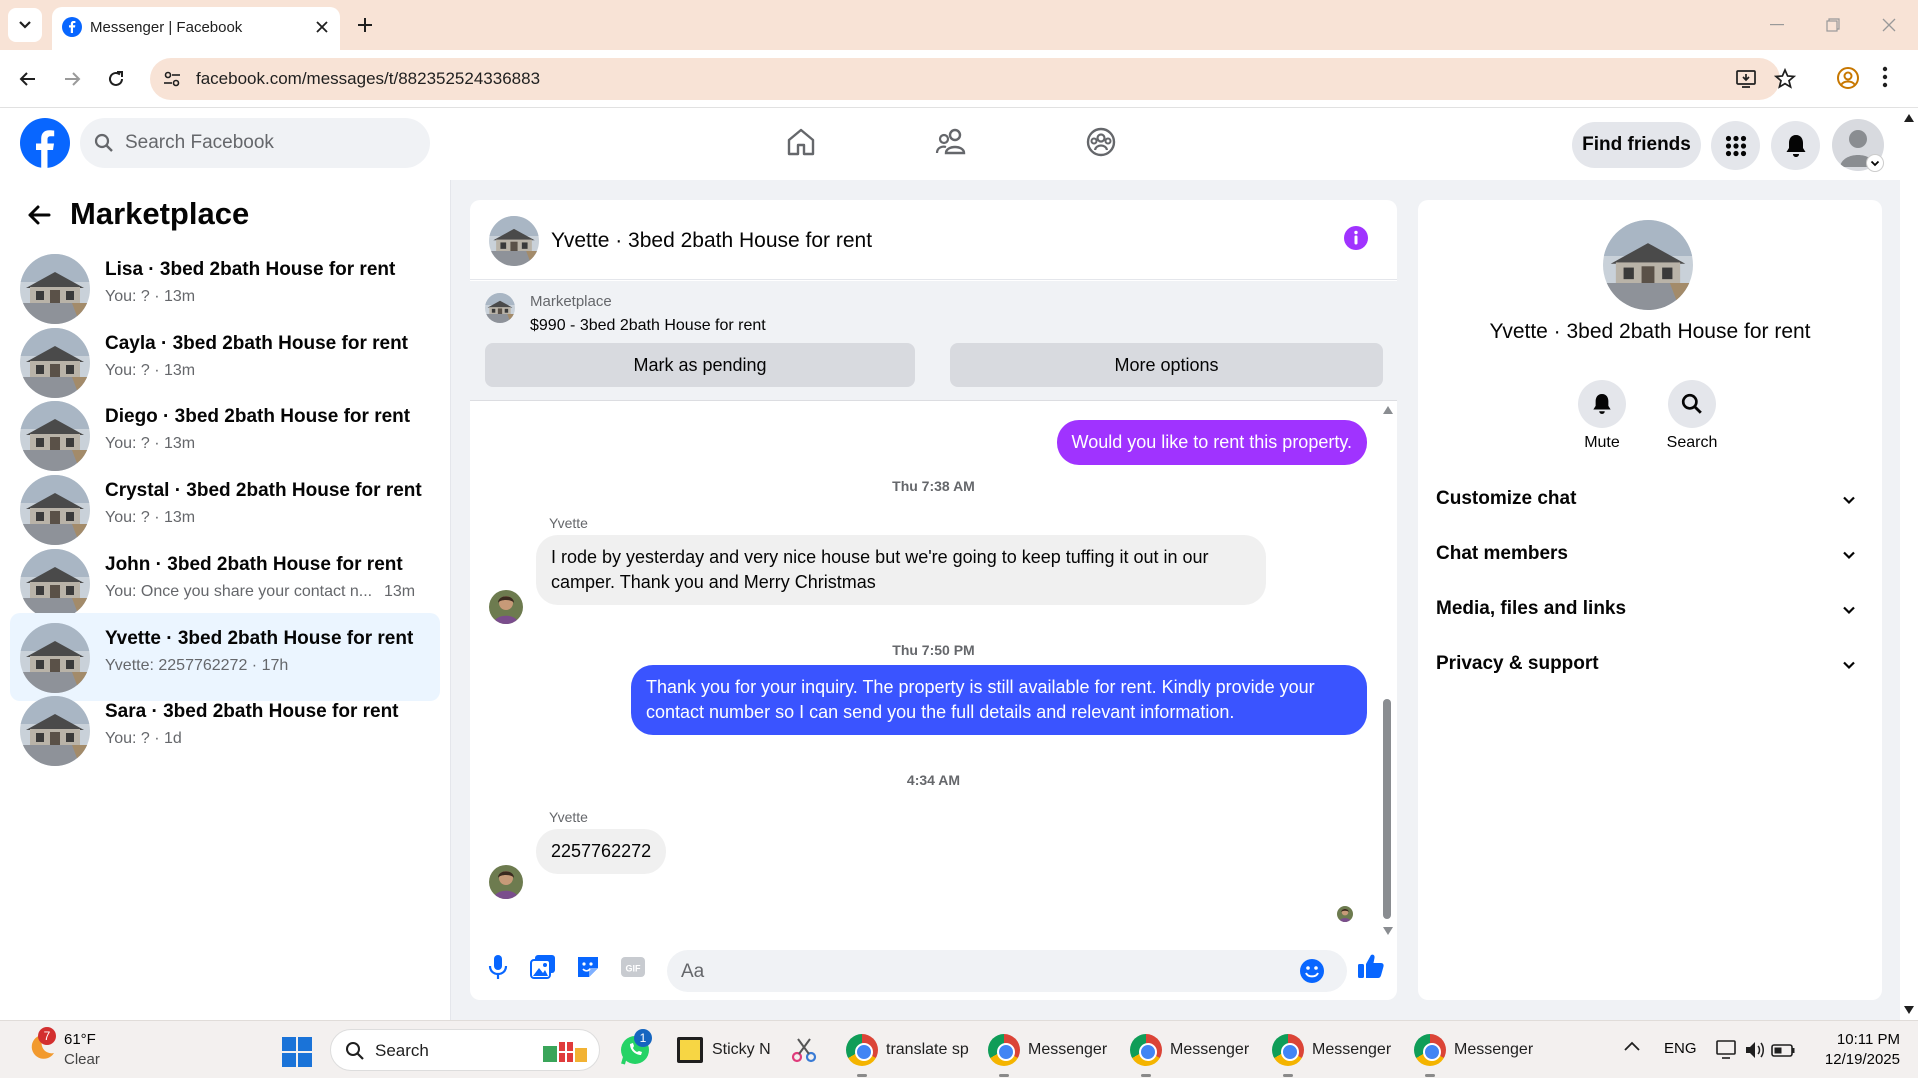 This screenshot has height=1078, width=1918. What do you see at coordinates (500, 308) in the screenshot?
I see `listing-thumbnail` at bounding box center [500, 308].